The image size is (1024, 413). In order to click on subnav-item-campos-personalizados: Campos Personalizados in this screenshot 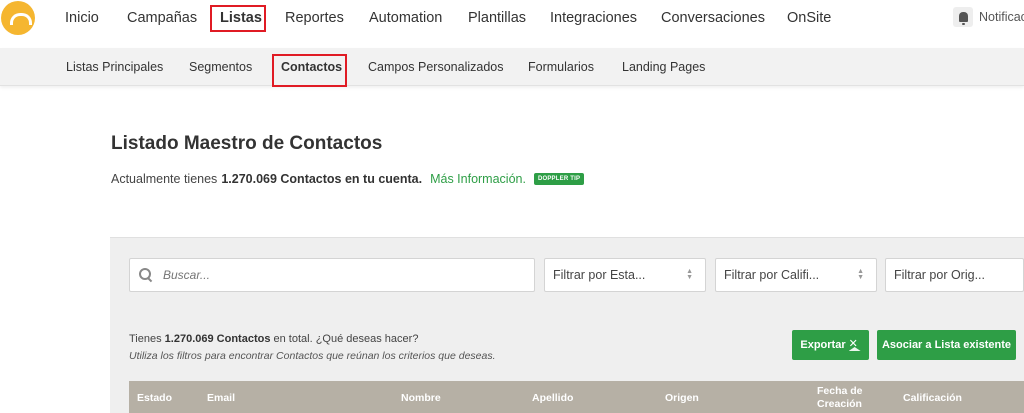, I will do `click(436, 67)`.